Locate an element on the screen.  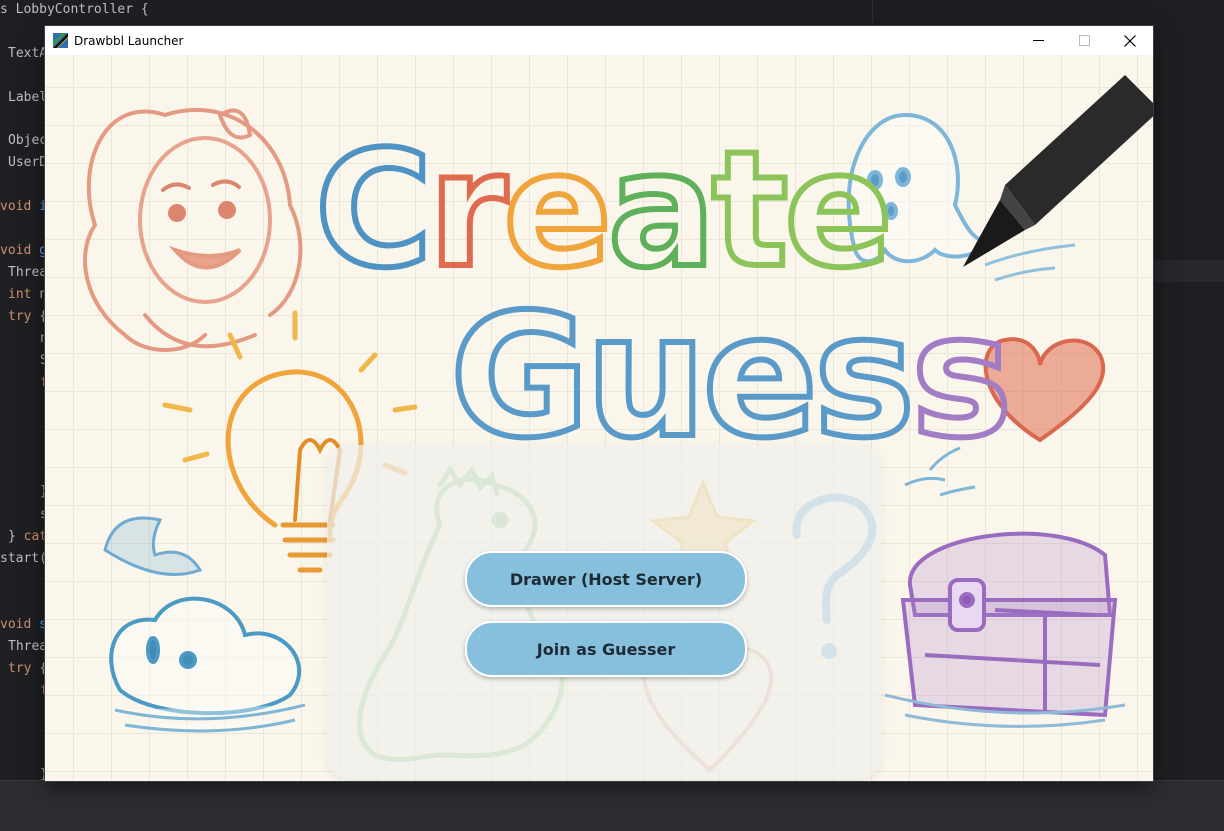
close-button is located at coordinates (1130, 40).